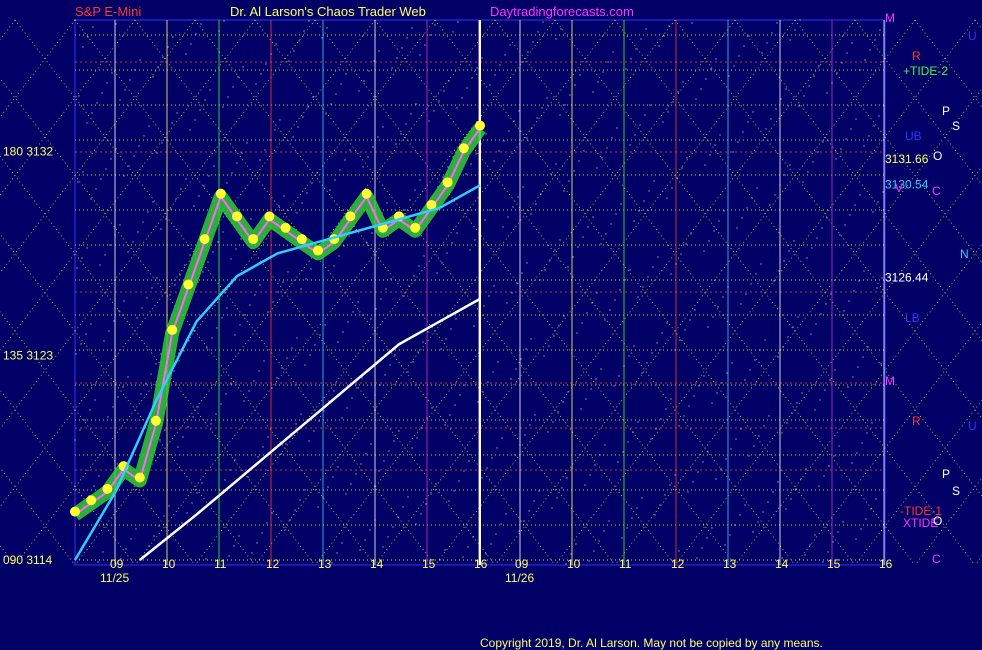  I want to click on site-url-link: Daytradingforecasts.com, so click(562, 11).